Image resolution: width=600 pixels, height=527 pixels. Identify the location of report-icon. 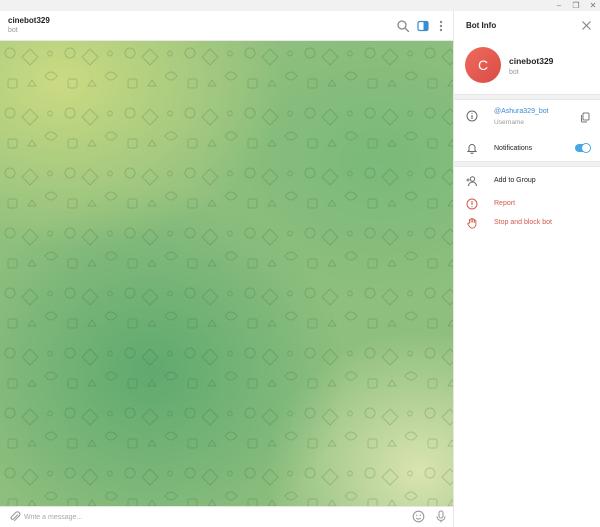
(472, 204).